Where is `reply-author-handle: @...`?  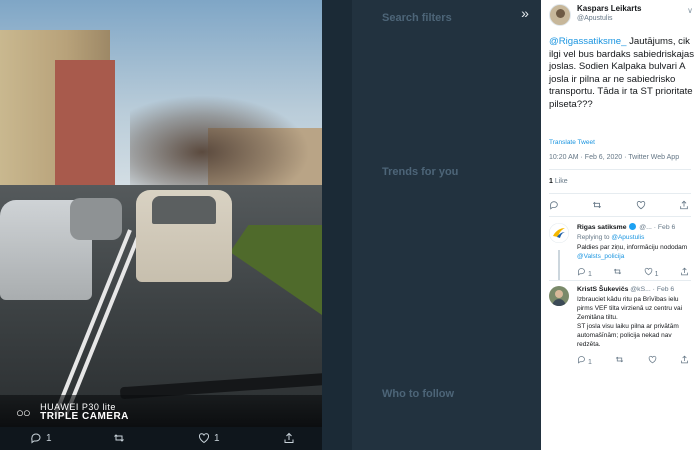 reply-author-handle: @... is located at coordinates (645, 227).